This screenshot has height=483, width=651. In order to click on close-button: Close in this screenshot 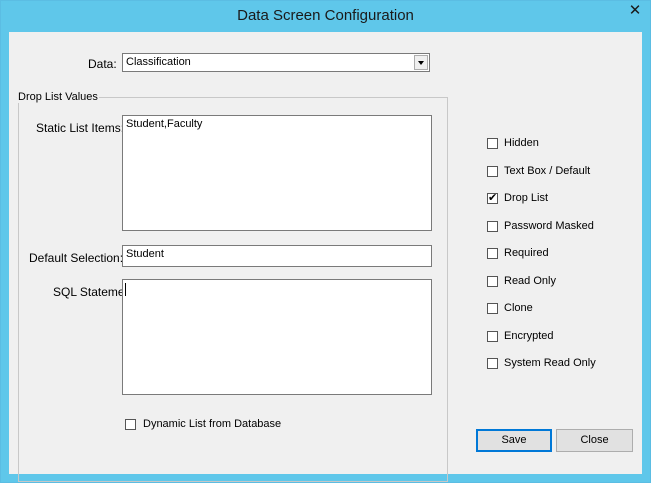, I will do `click(594, 440)`.